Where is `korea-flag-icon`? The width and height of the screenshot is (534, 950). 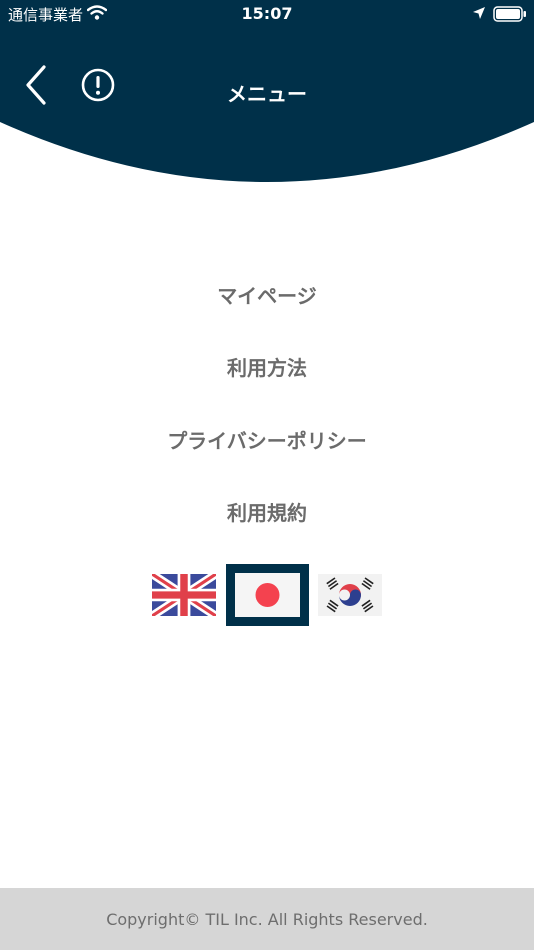
korea-flag-icon is located at coordinates (350, 595).